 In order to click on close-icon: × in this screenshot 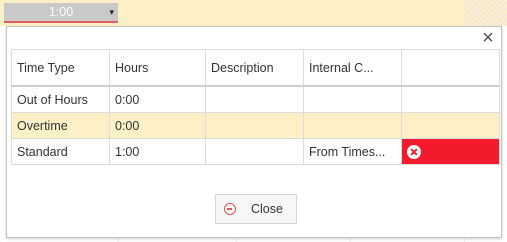, I will do `click(488, 38)`.